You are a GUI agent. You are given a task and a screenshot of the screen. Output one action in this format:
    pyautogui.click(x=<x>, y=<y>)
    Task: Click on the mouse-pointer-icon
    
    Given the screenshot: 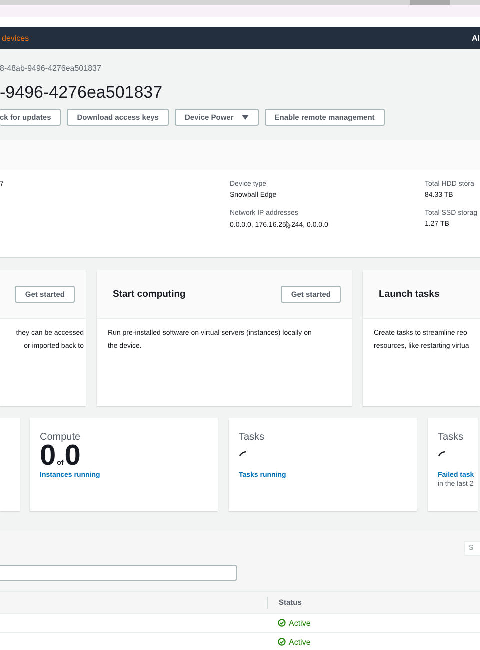 What is the action you would take?
    pyautogui.click(x=289, y=225)
    